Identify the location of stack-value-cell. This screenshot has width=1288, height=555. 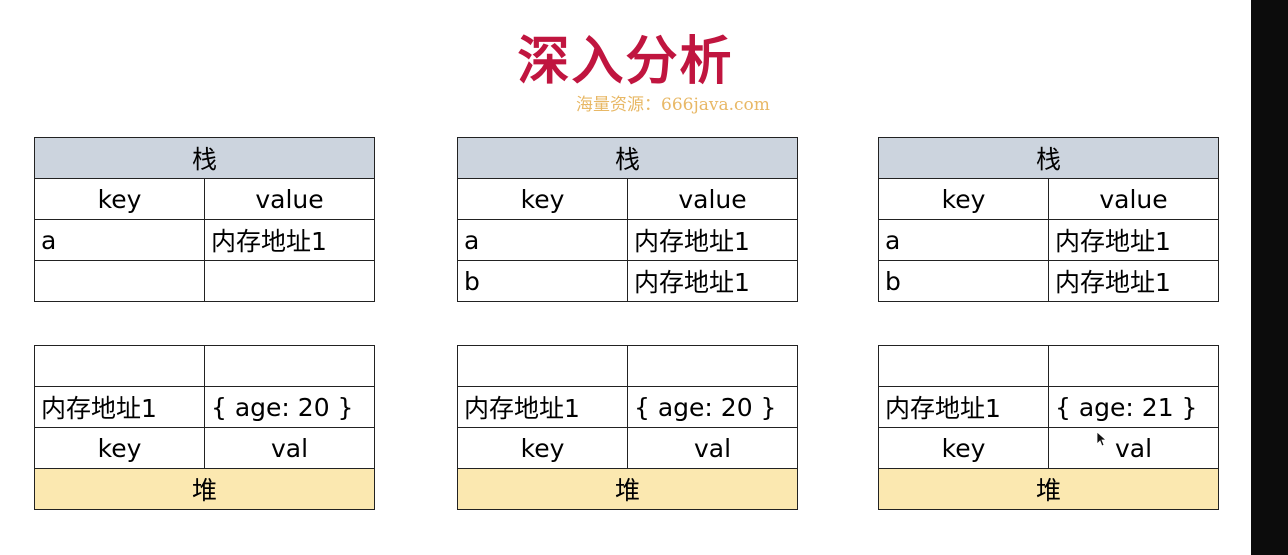
(289, 281).